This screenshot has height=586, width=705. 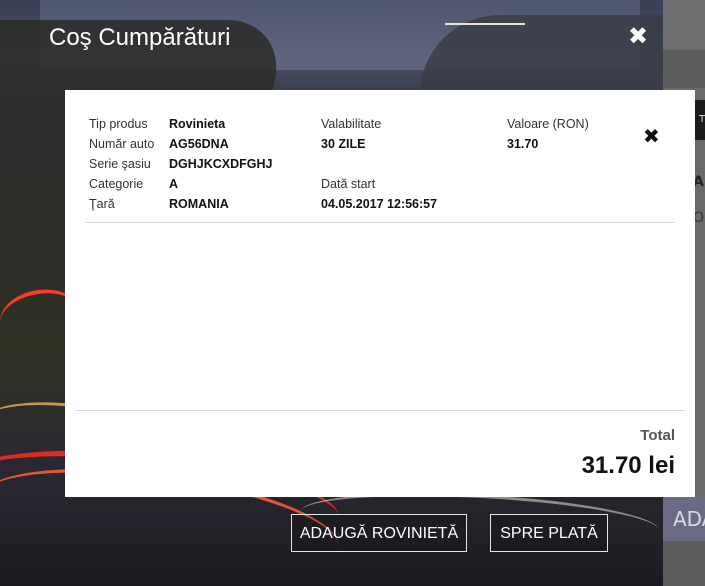 I want to click on validity-label: Valabilitate, so click(x=351, y=124).